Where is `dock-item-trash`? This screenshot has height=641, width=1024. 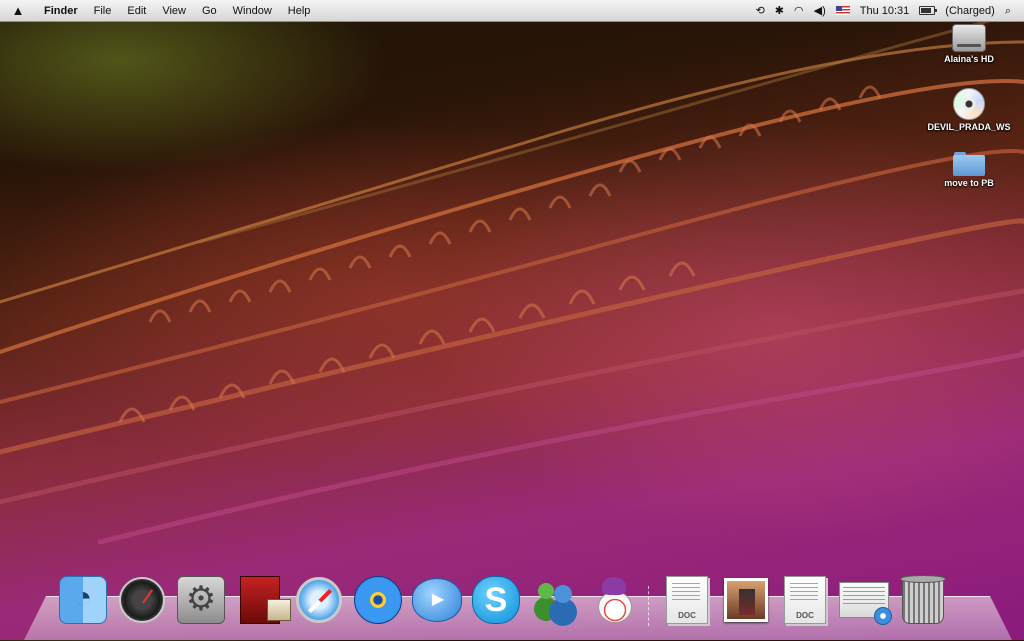
dock-item-trash is located at coordinates (923, 600).